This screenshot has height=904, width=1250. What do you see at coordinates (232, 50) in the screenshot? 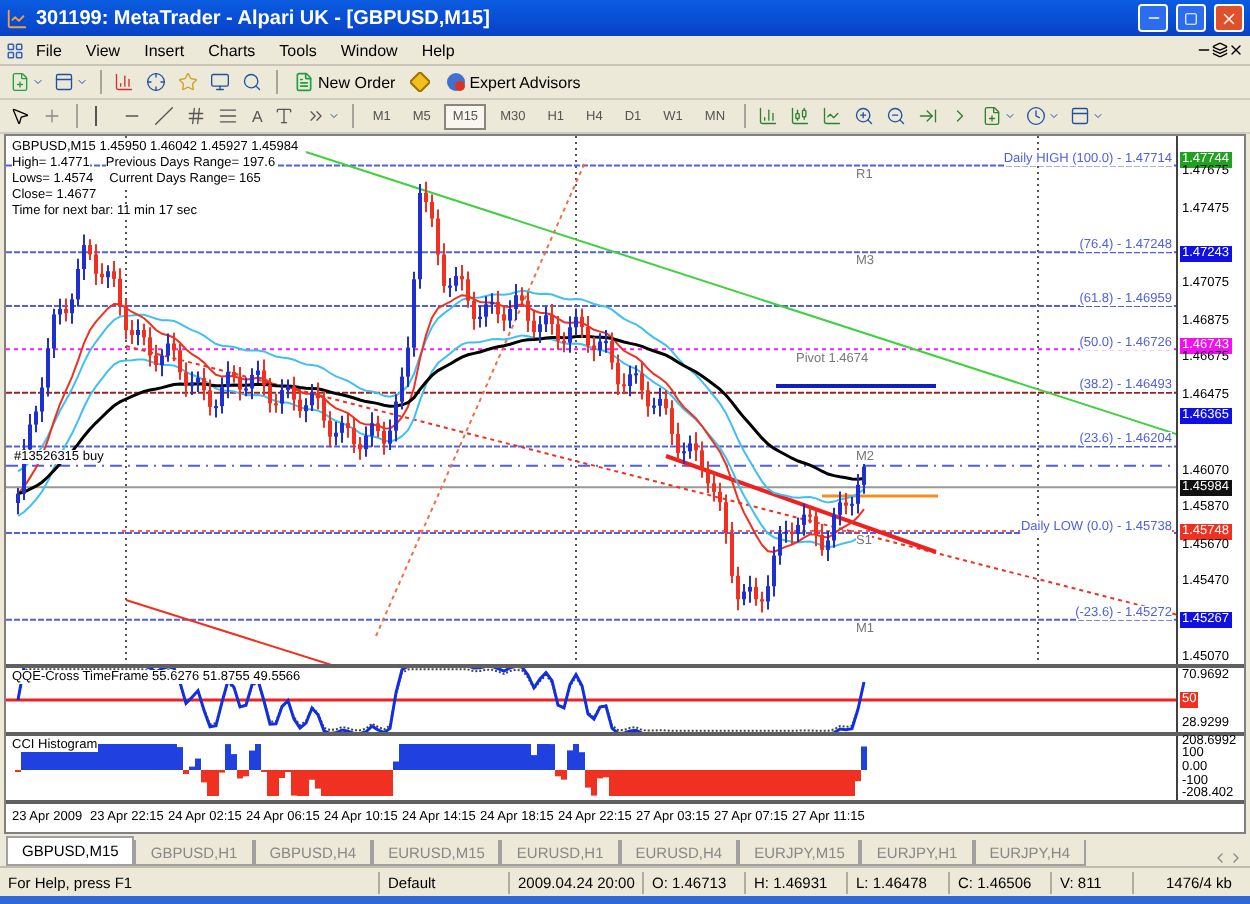
I see `menu-item: Charts` at bounding box center [232, 50].